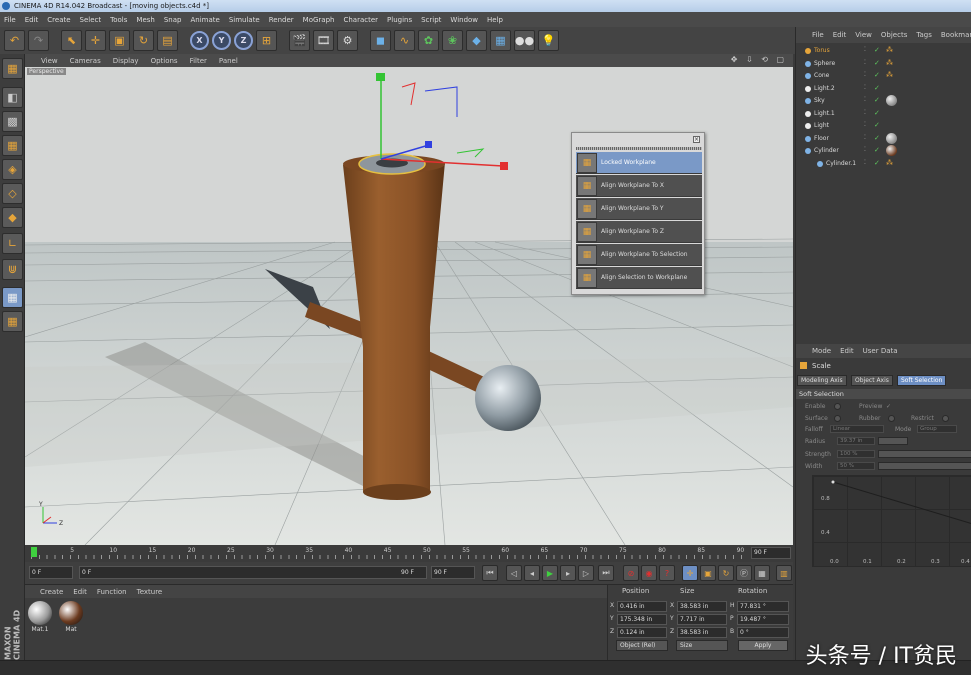 The image size is (971, 675). What do you see at coordinates (12, 97) in the screenshot?
I see `model-mode-icon: ◧` at bounding box center [12, 97].